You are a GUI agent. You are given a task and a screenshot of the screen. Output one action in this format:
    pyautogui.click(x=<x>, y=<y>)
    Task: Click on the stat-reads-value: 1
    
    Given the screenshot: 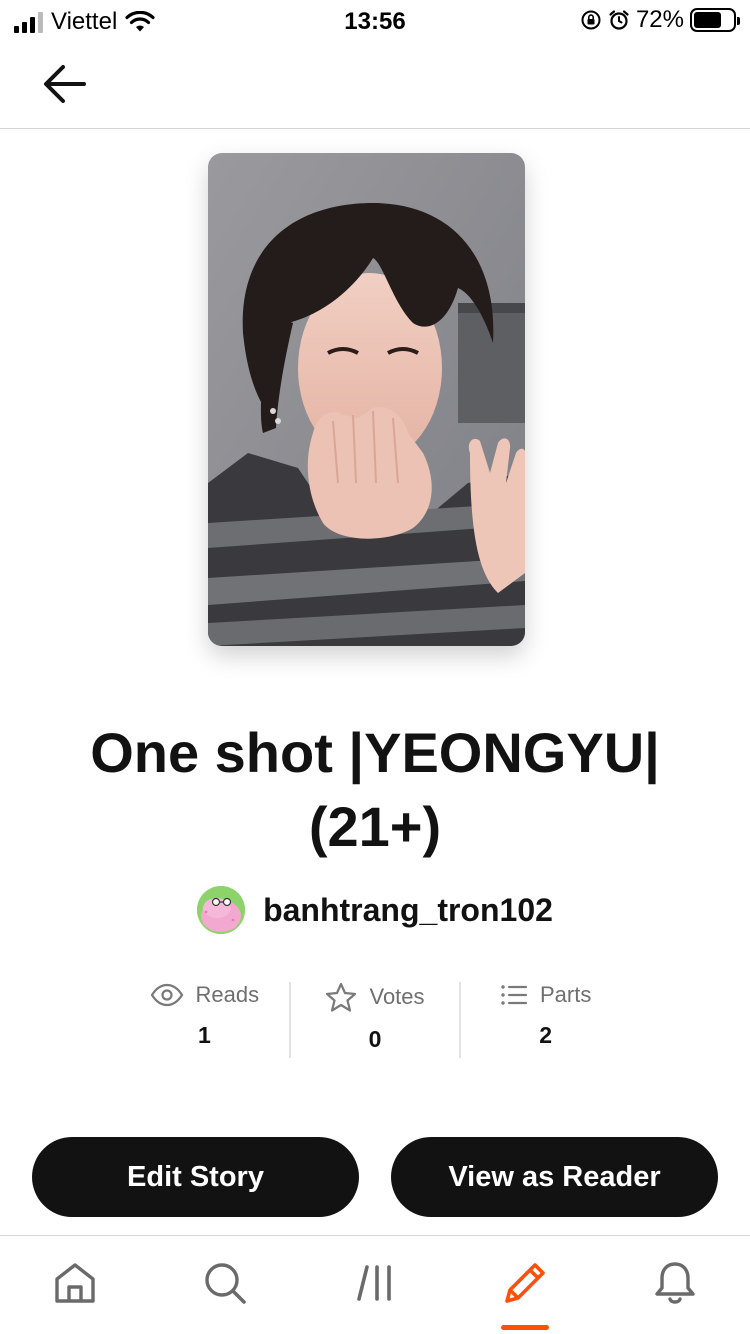 What is the action you would take?
    pyautogui.click(x=204, y=1035)
    